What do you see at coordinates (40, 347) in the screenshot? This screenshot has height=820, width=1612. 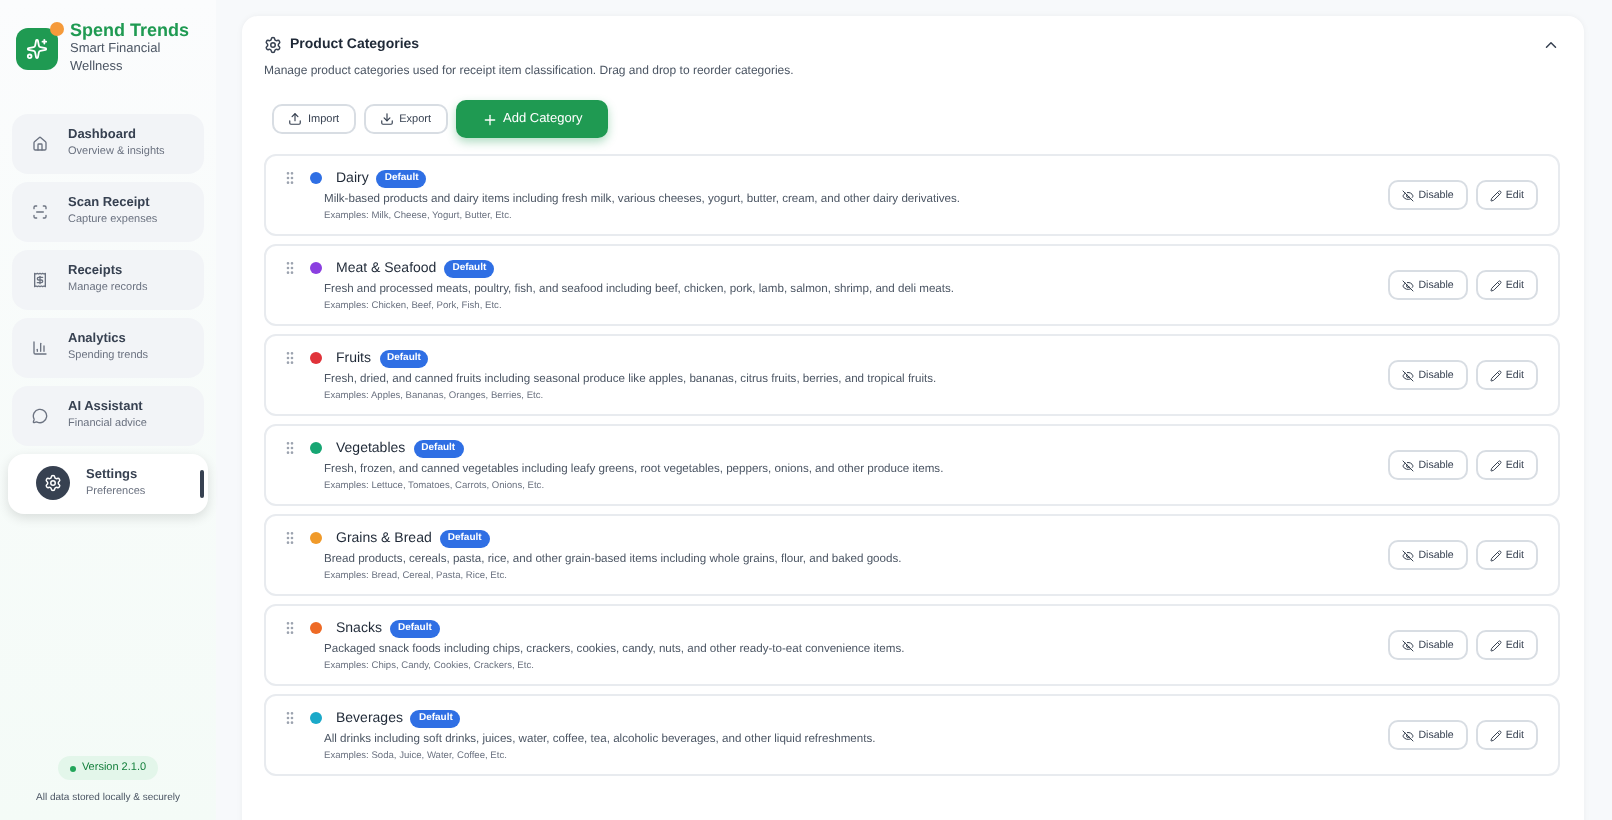 I see `chart-icon` at bounding box center [40, 347].